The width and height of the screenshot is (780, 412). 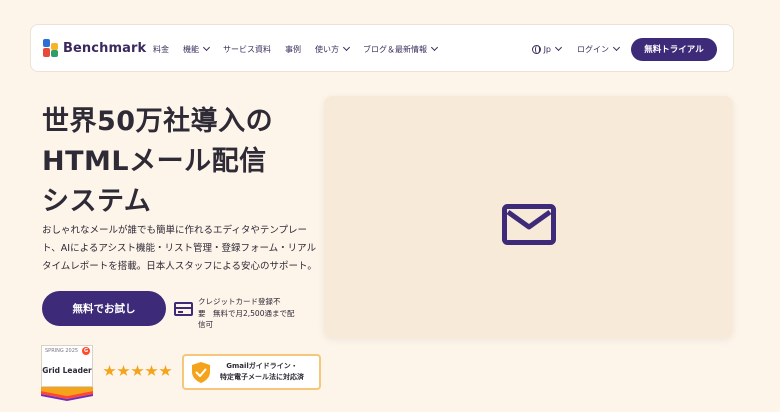 I want to click on g2-season-label: SPRING 2025, so click(x=62, y=350).